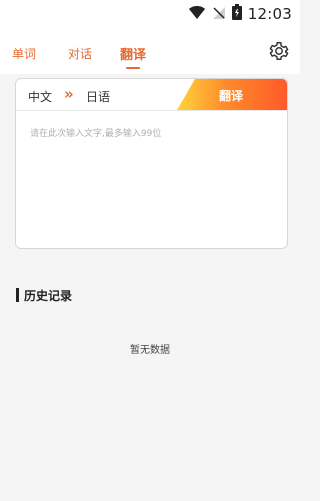 Image resolution: width=320 pixels, height=501 pixels. What do you see at coordinates (133, 53) in the screenshot?
I see `tab-translate: 翻译` at bounding box center [133, 53].